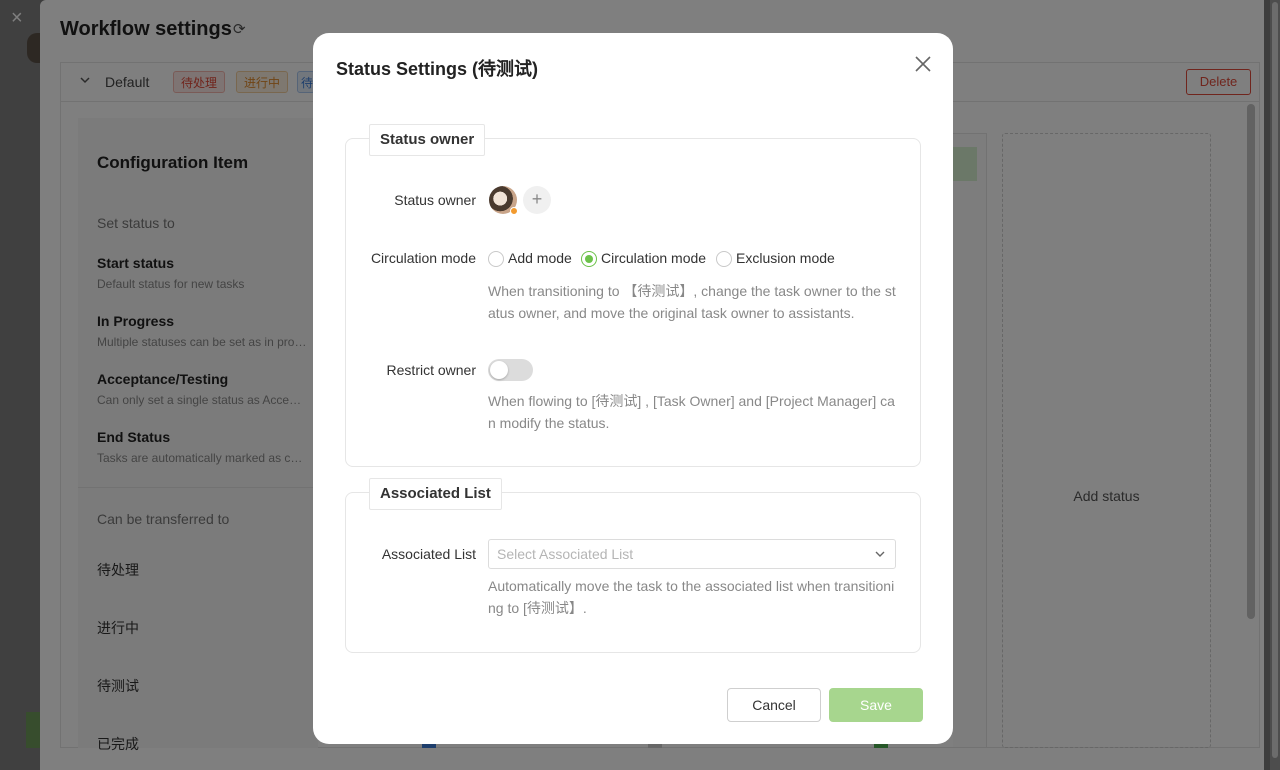 Image resolution: width=1280 pixels, height=770 pixels. What do you see at coordinates (785, 258) in the screenshot?
I see `radio-label: Exclusion mode` at bounding box center [785, 258].